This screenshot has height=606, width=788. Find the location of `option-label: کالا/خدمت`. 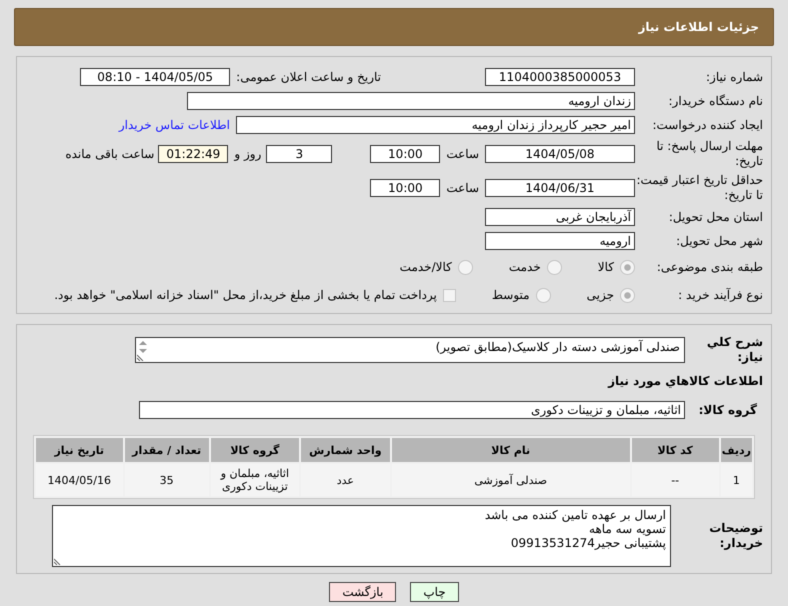

option-label: کالا/خدمت is located at coordinates (426, 267).